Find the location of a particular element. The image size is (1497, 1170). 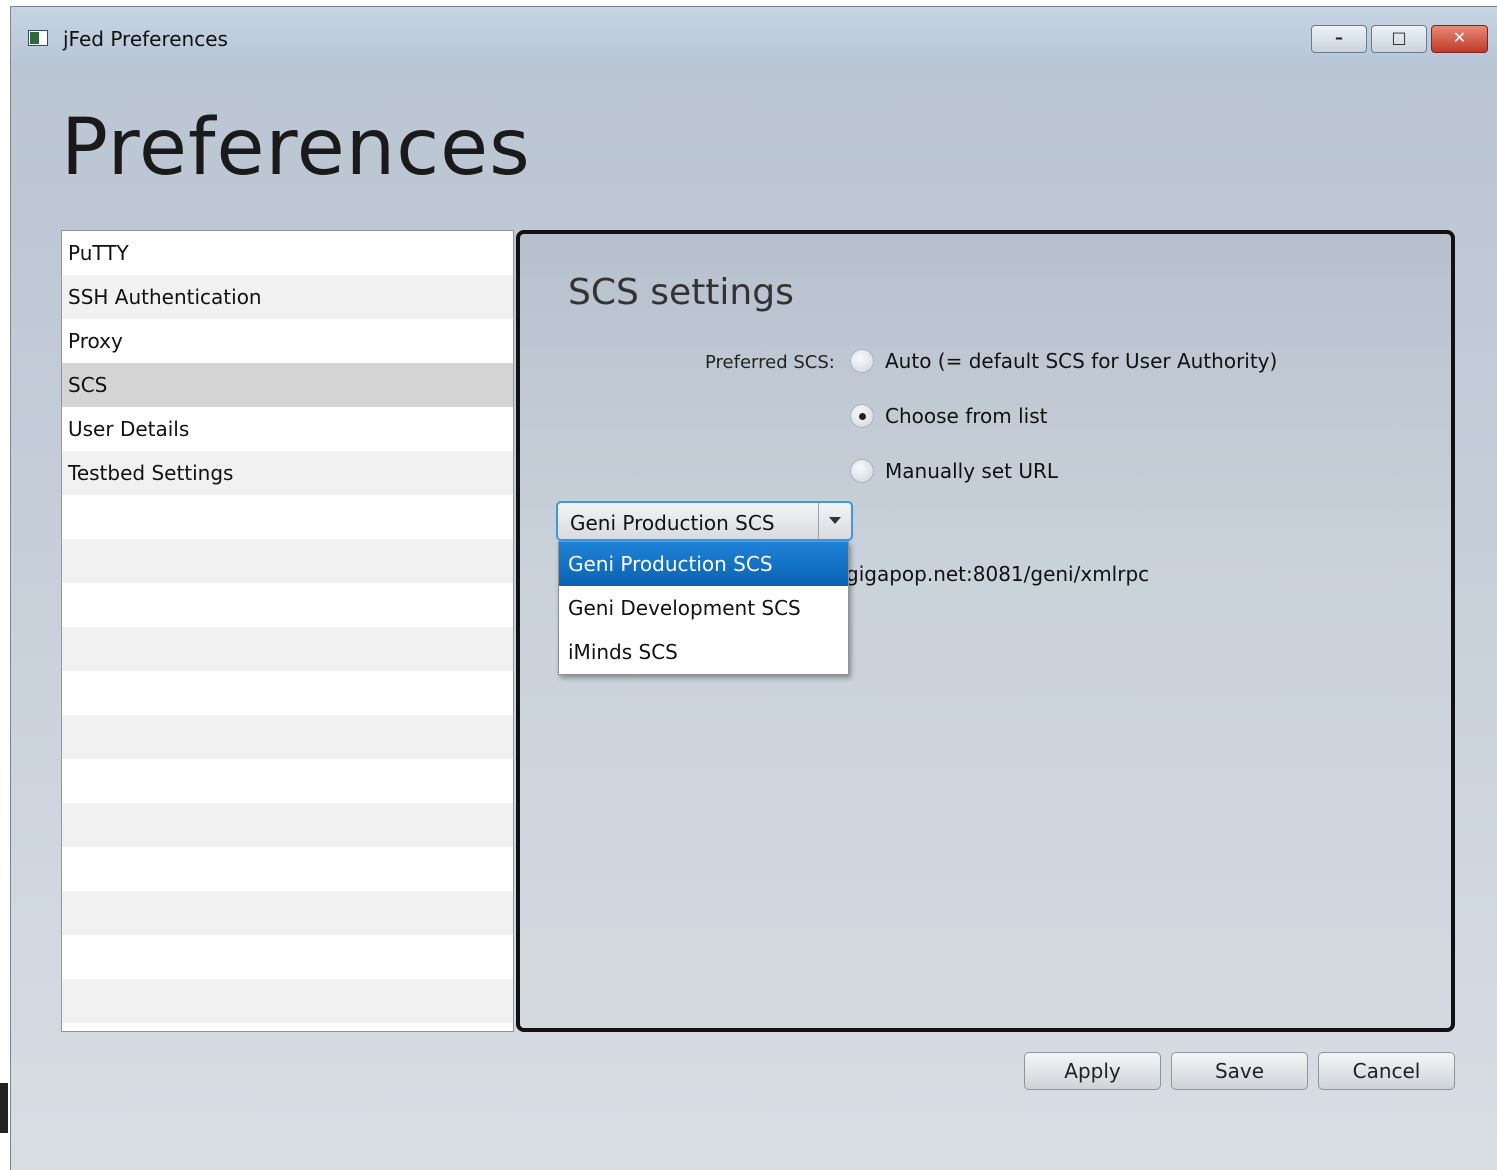

sidebar-item-user-details: User Details is located at coordinates (287, 429).